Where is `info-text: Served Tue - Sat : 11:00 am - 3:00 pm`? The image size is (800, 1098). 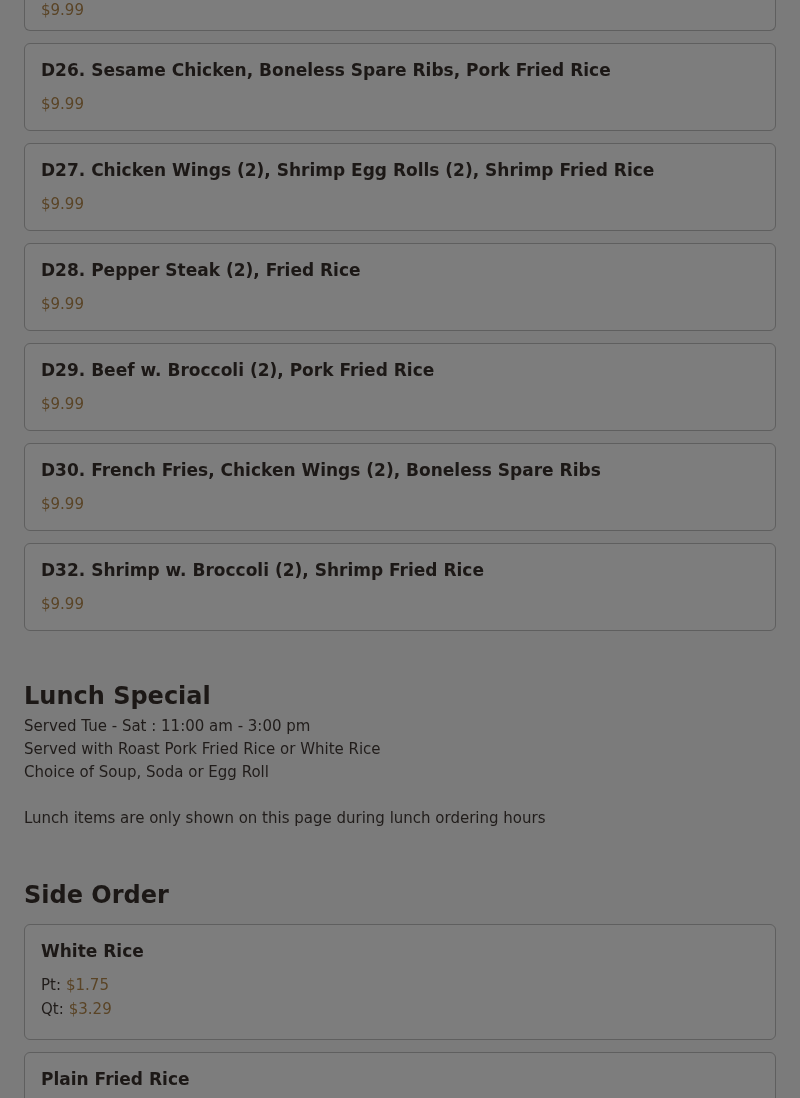 info-text: Served Tue - Sat : 11:00 am - 3:00 pm is located at coordinates (168, 726).